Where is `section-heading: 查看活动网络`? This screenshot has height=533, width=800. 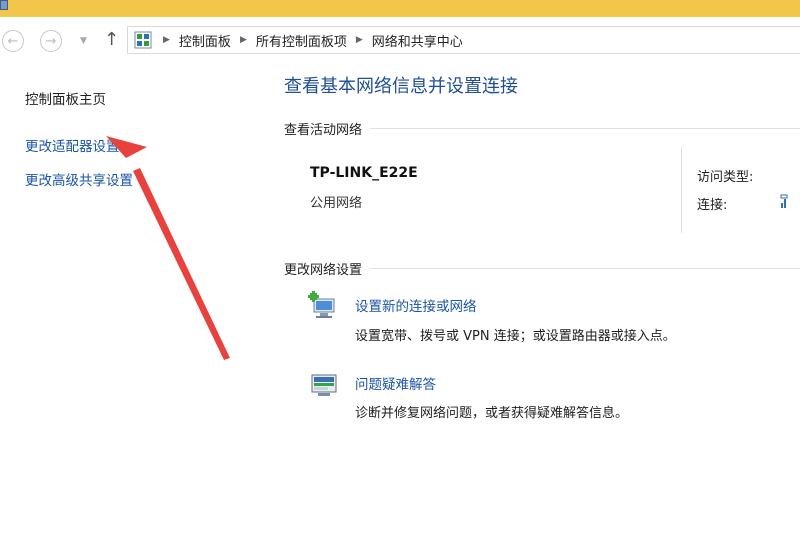
section-heading: 查看活动网络 is located at coordinates (323, 130).